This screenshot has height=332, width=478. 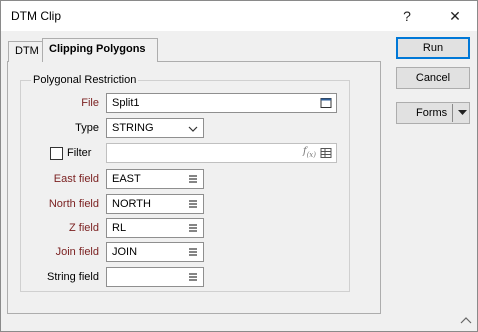 I want to click on tab-dtm: DTM, so click(x=25, y=51).